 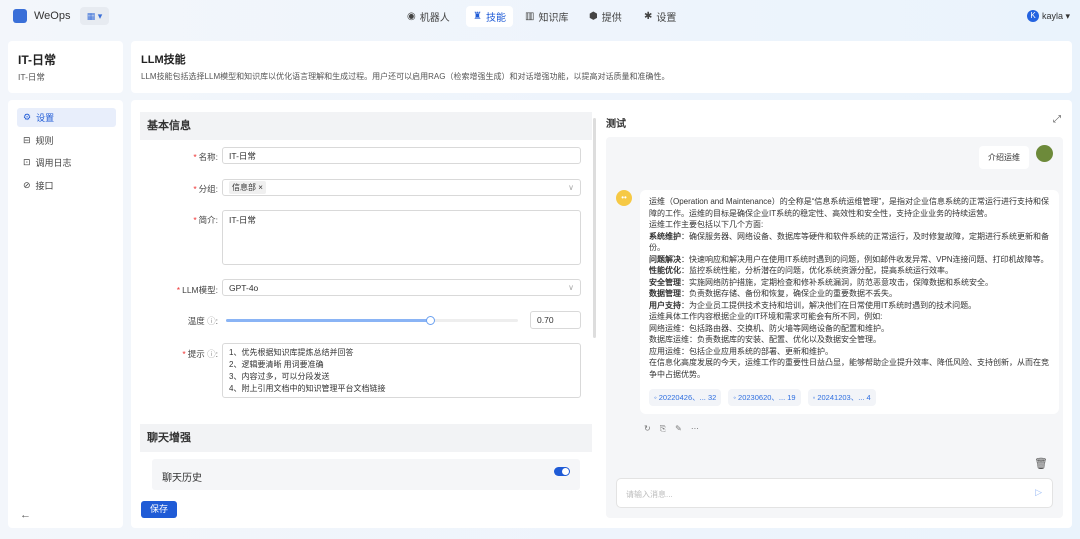 What do you see at coordinates (205, 189) in the screenshot?
I see `group-label: * 分组:` at bounding box center [205, 189].